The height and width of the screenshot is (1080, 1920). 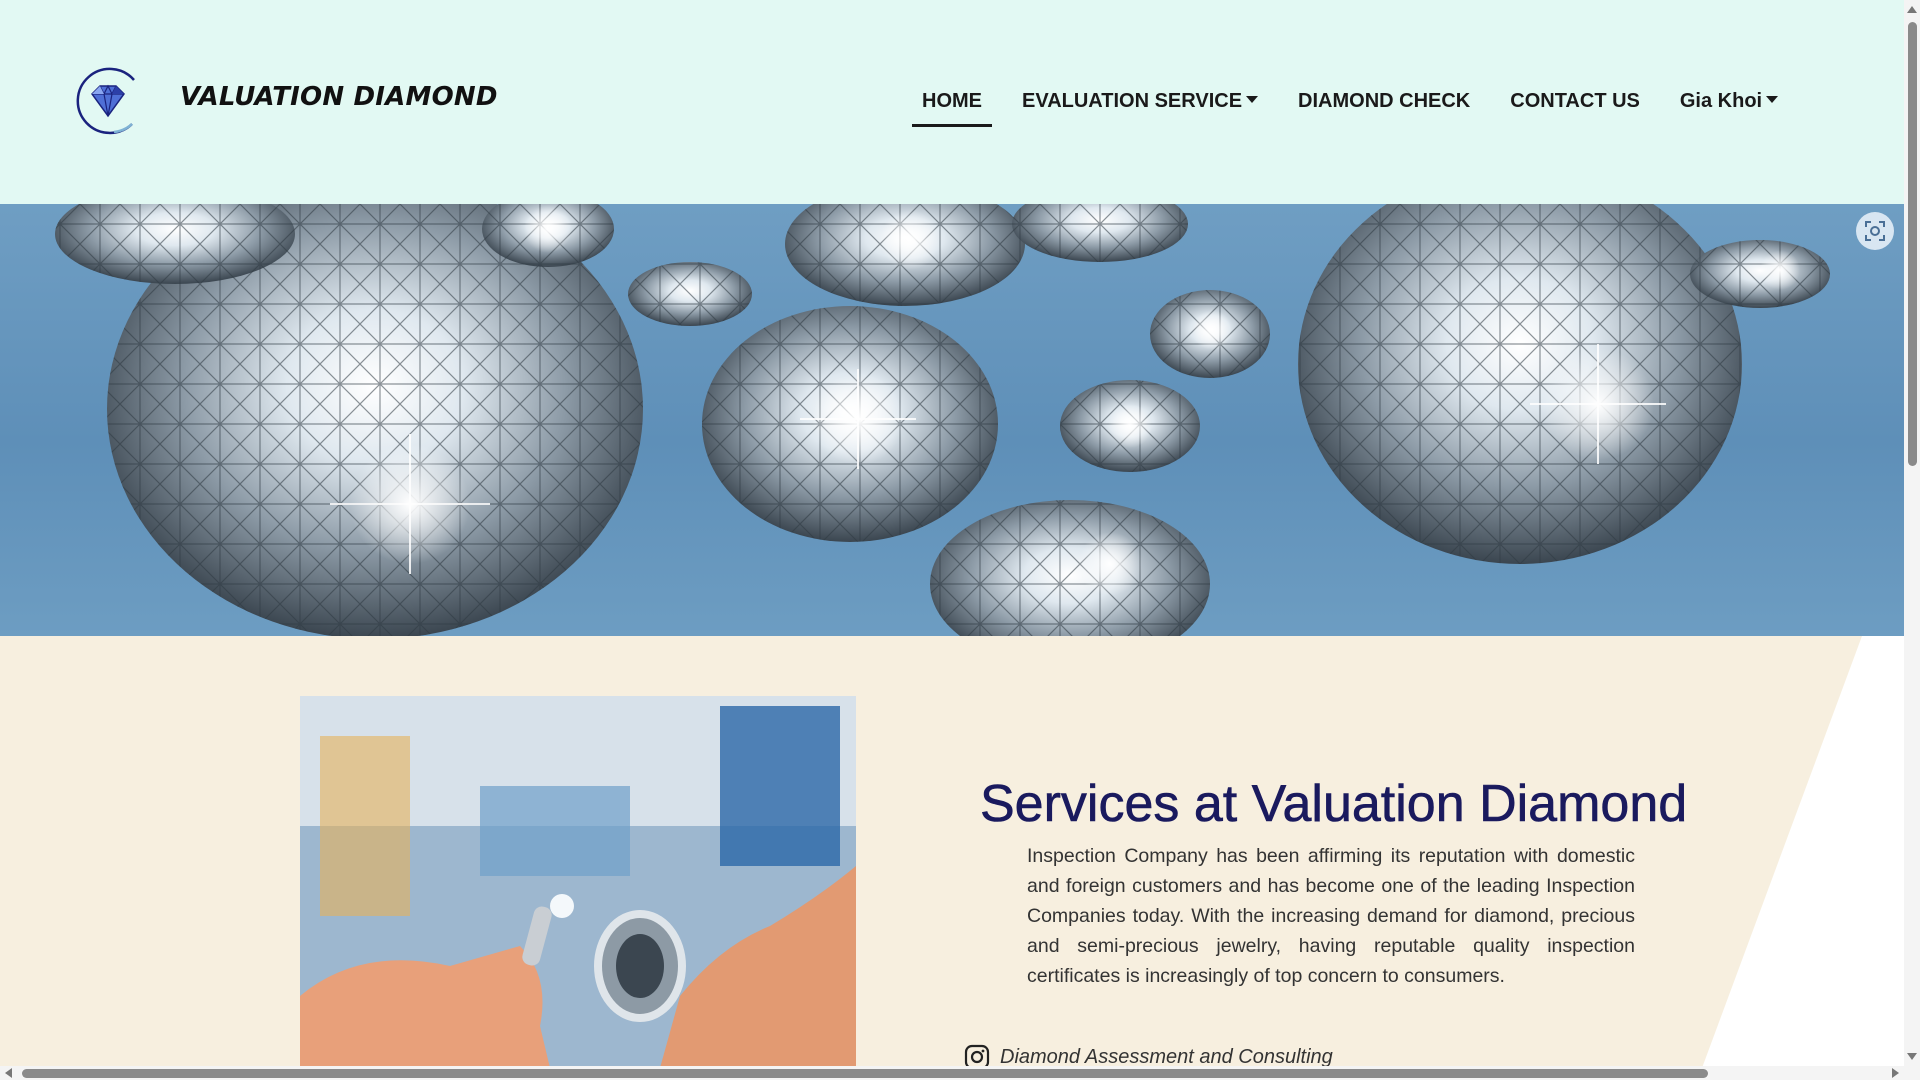 What do you see at coordinates (1912, 10) in the screenshot?
I see `scroll-up-arrow-icon` at bounding box center [1912, 10].